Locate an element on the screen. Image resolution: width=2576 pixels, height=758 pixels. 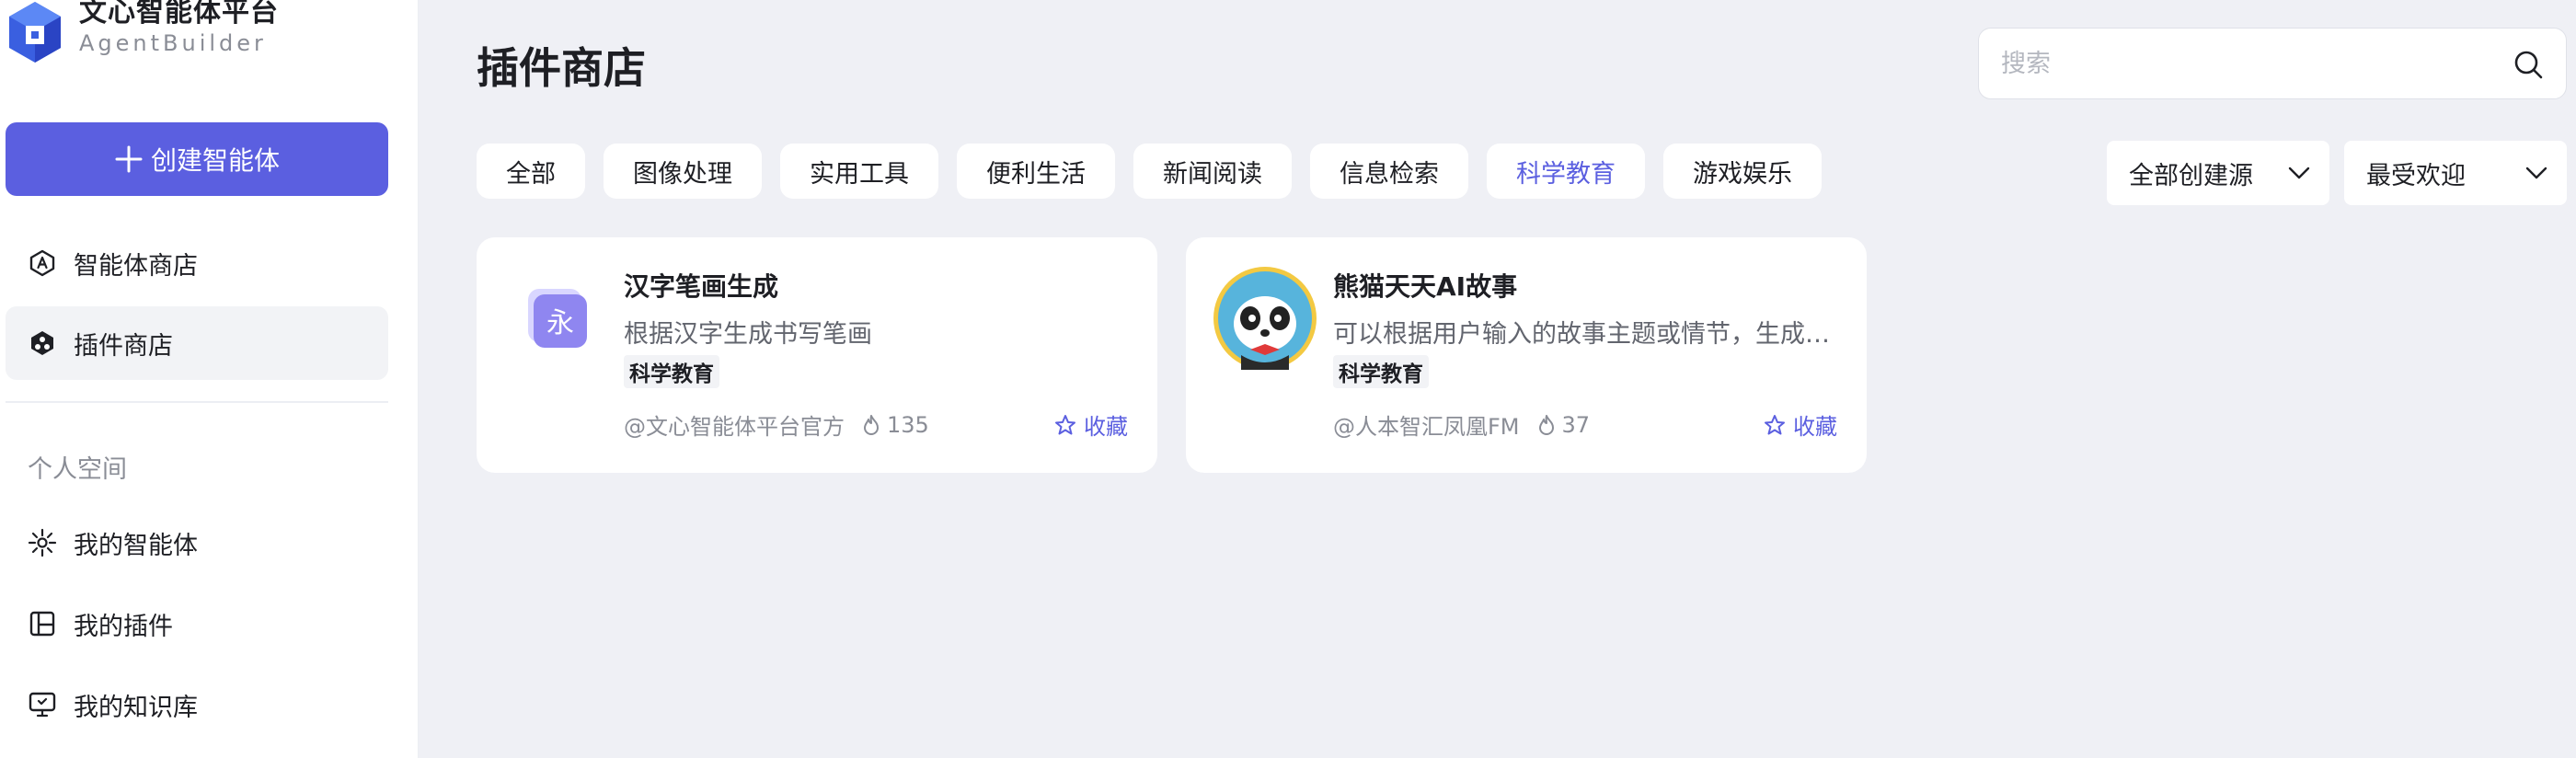
category-tabs: 全部 图像处理 实用工具 便利生活 新闻阅读 信息检索 科学教育 游戏娱乐 is located at coordinates (1158, 171).